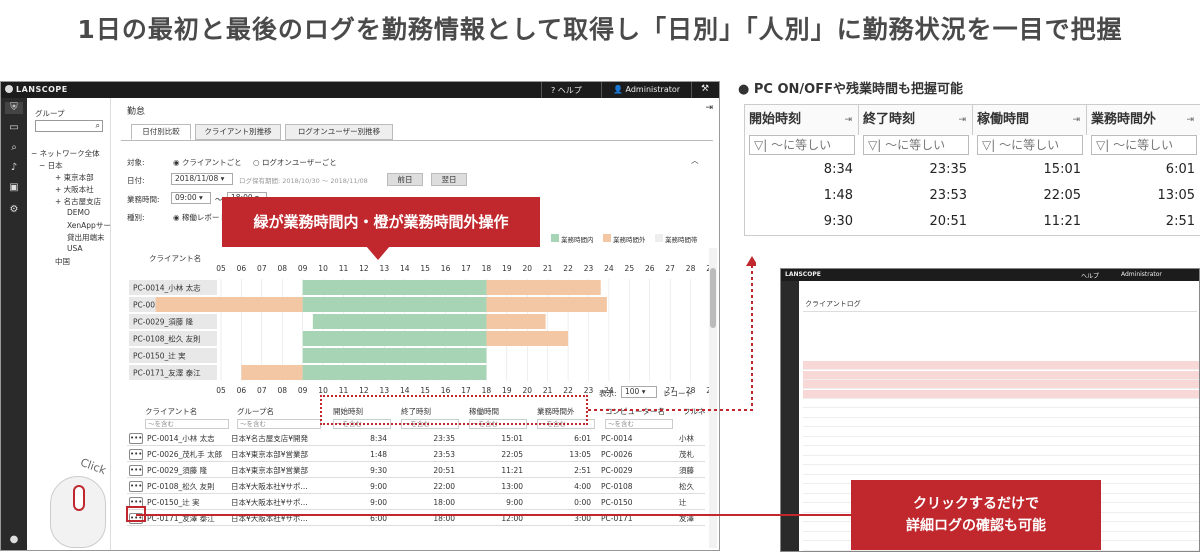 This screenshot has width=1200, height=552. What do you see at coordinates (14, 210) in the screenshot?
I see `gear-icon: ⚙` at bounding box center [14, 210].